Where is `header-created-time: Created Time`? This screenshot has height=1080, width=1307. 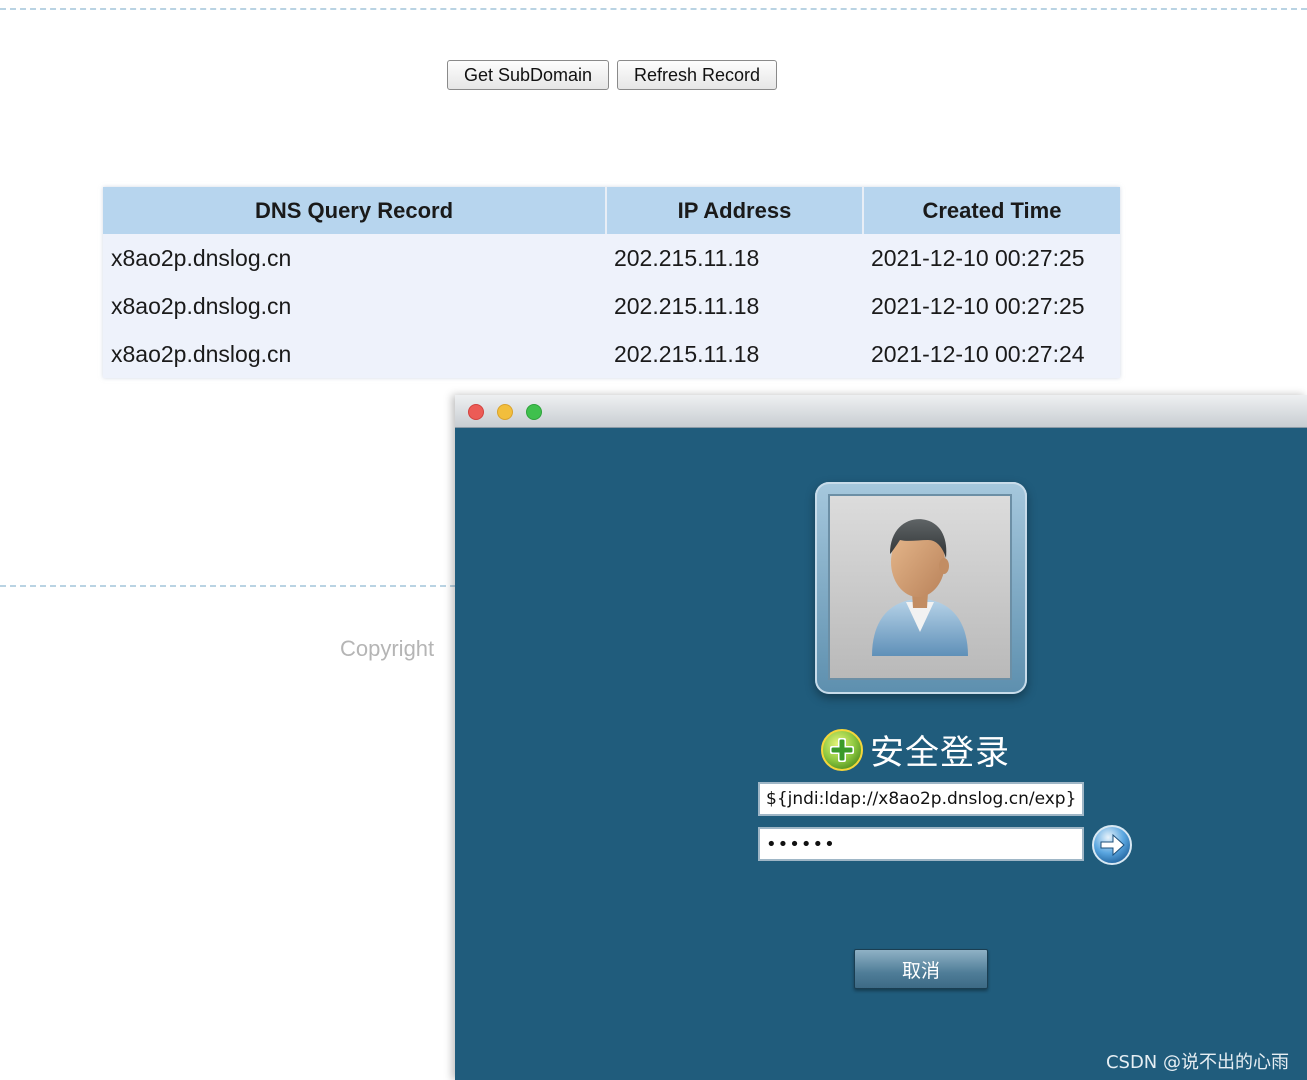
header-created-time: Created Time is located at coordinates (991, 210).